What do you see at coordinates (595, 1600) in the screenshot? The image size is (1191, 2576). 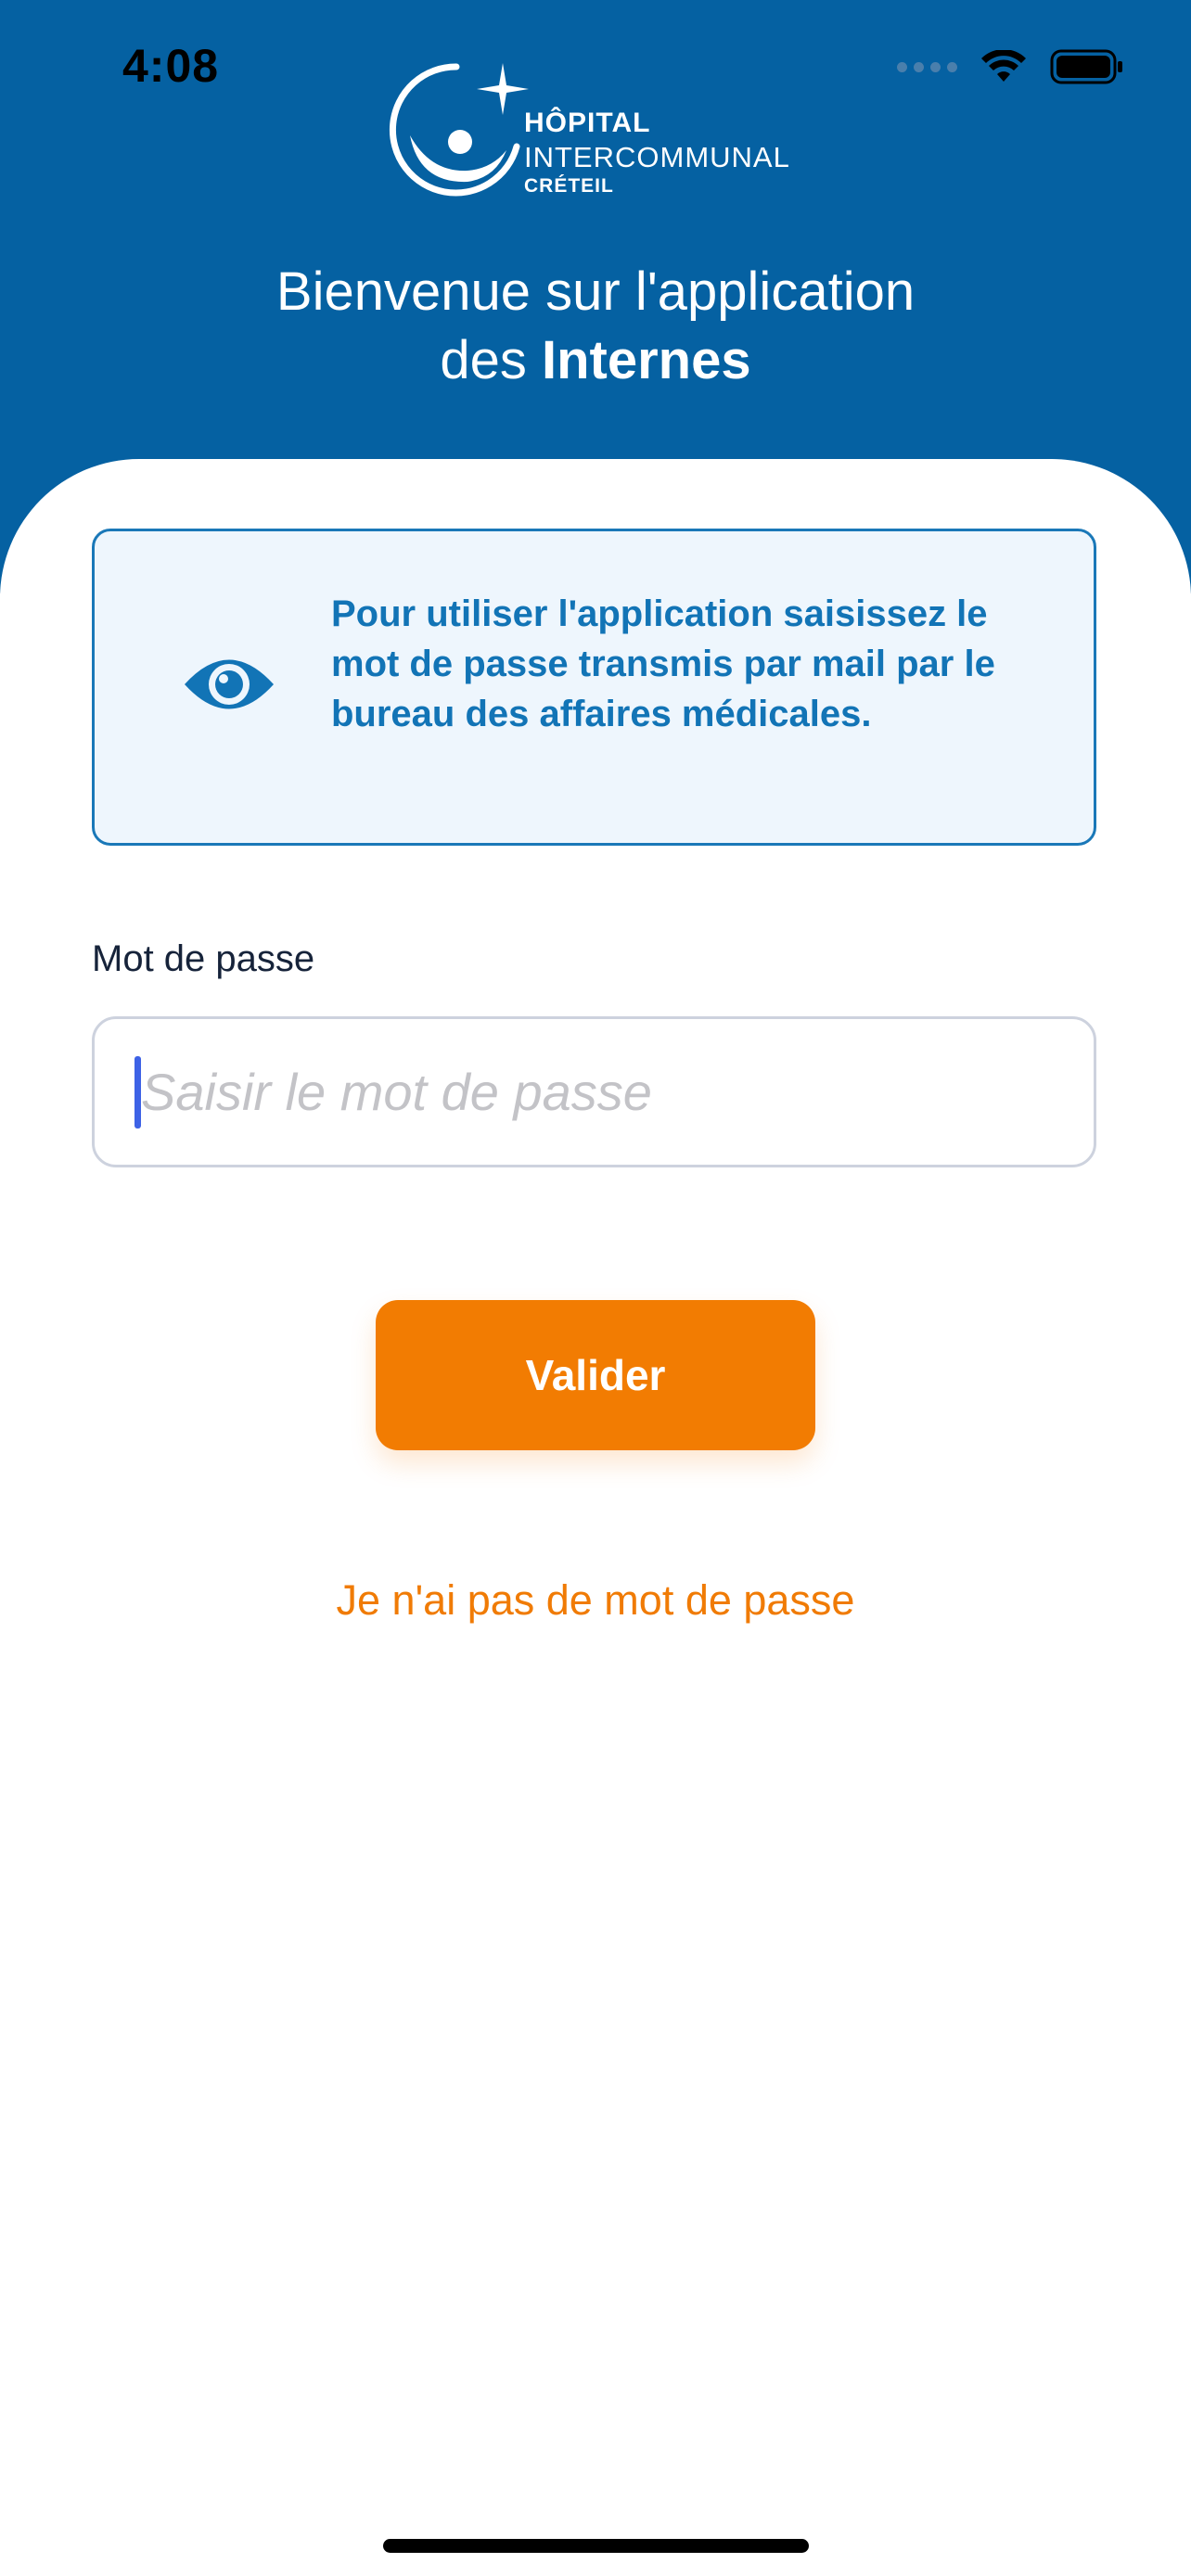 I see `no-password-link: Je n'ai pas de mot de passe` at bounding box center [595, 1600].